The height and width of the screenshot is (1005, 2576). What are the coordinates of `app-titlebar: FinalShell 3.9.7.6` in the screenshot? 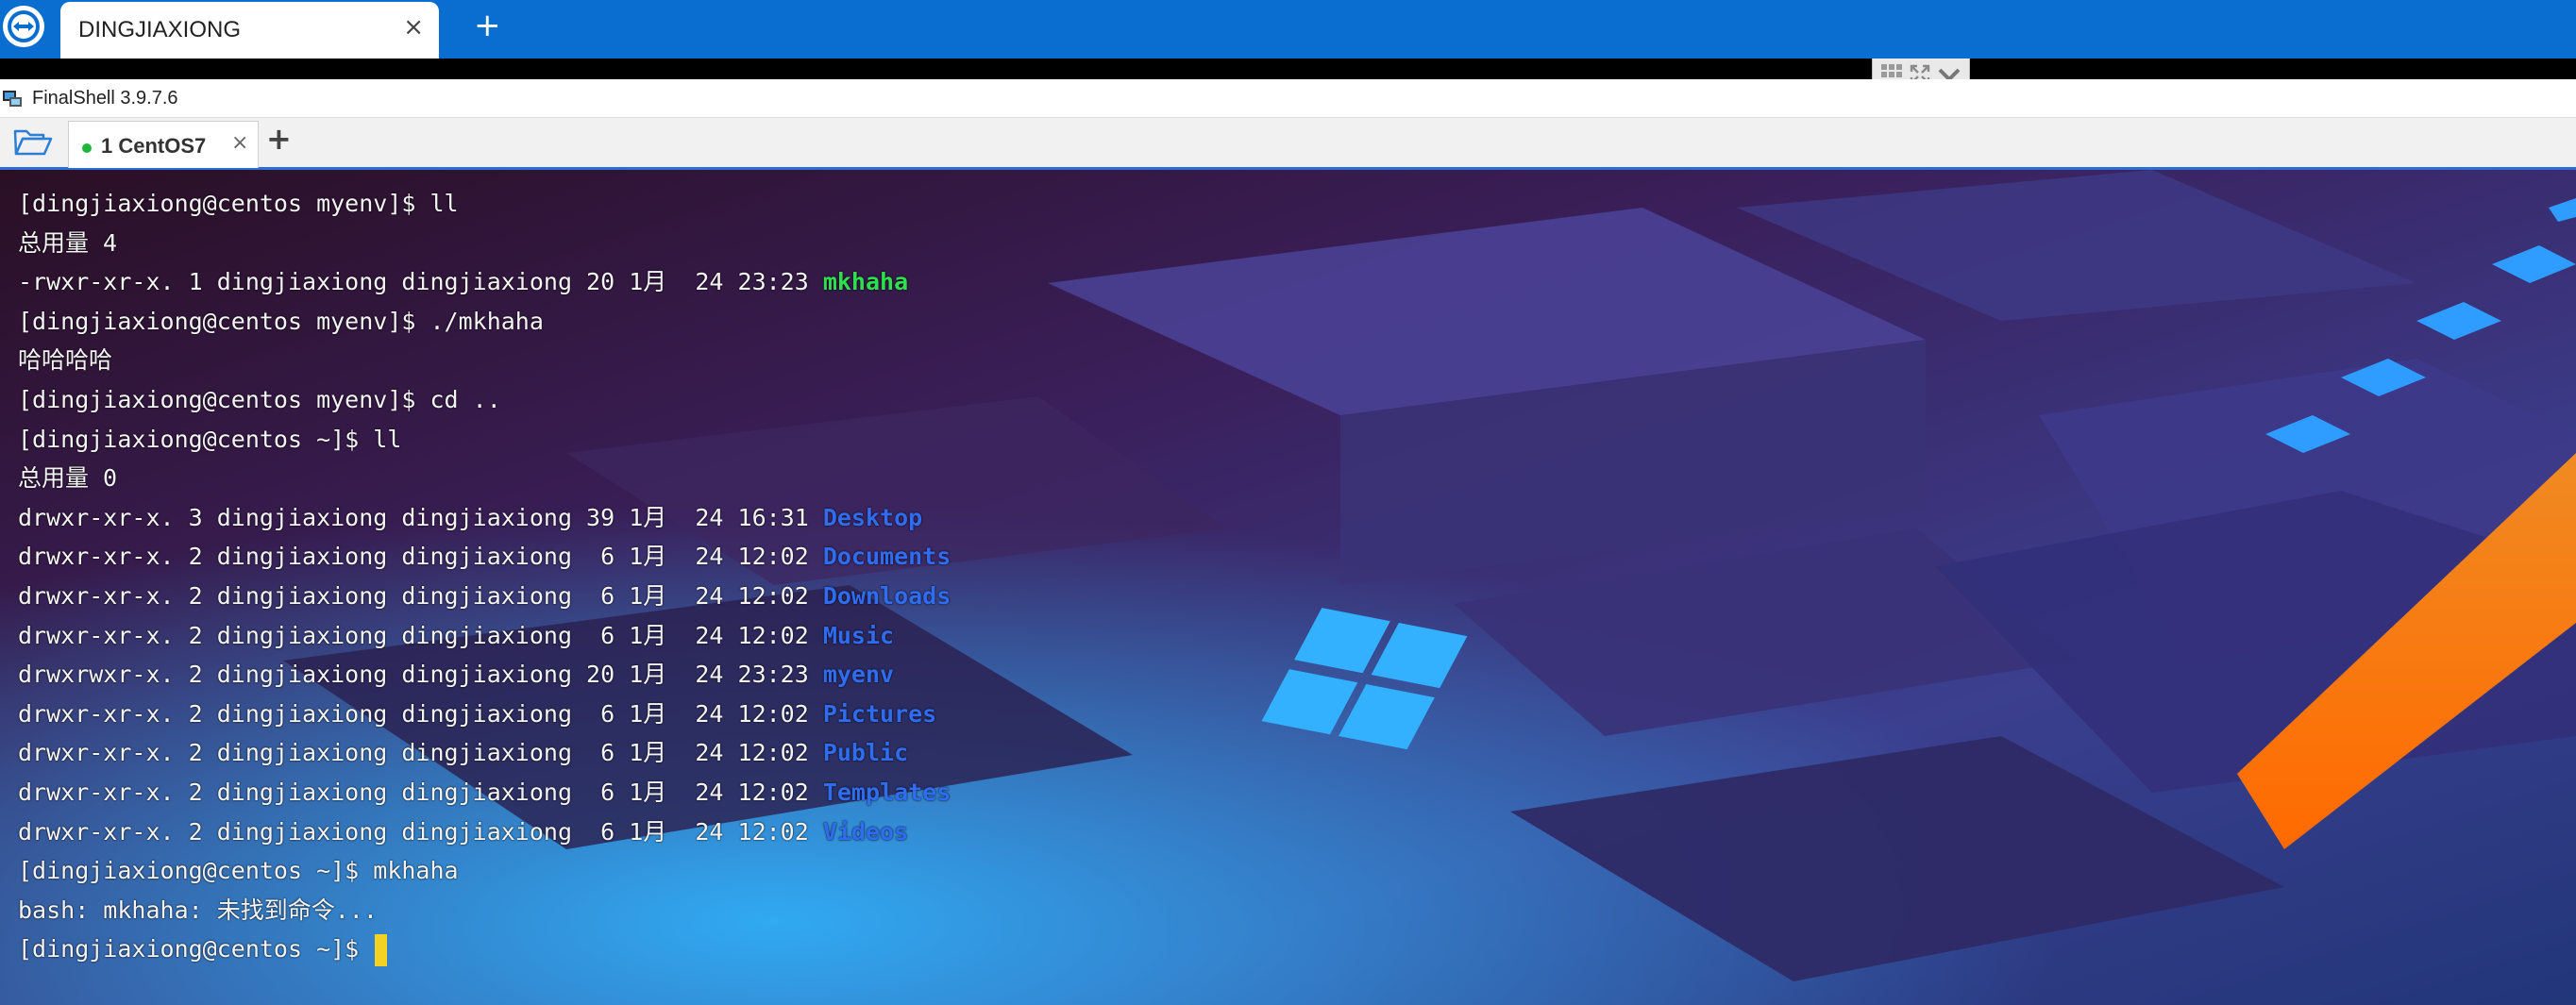 It's located at (1288, 98).